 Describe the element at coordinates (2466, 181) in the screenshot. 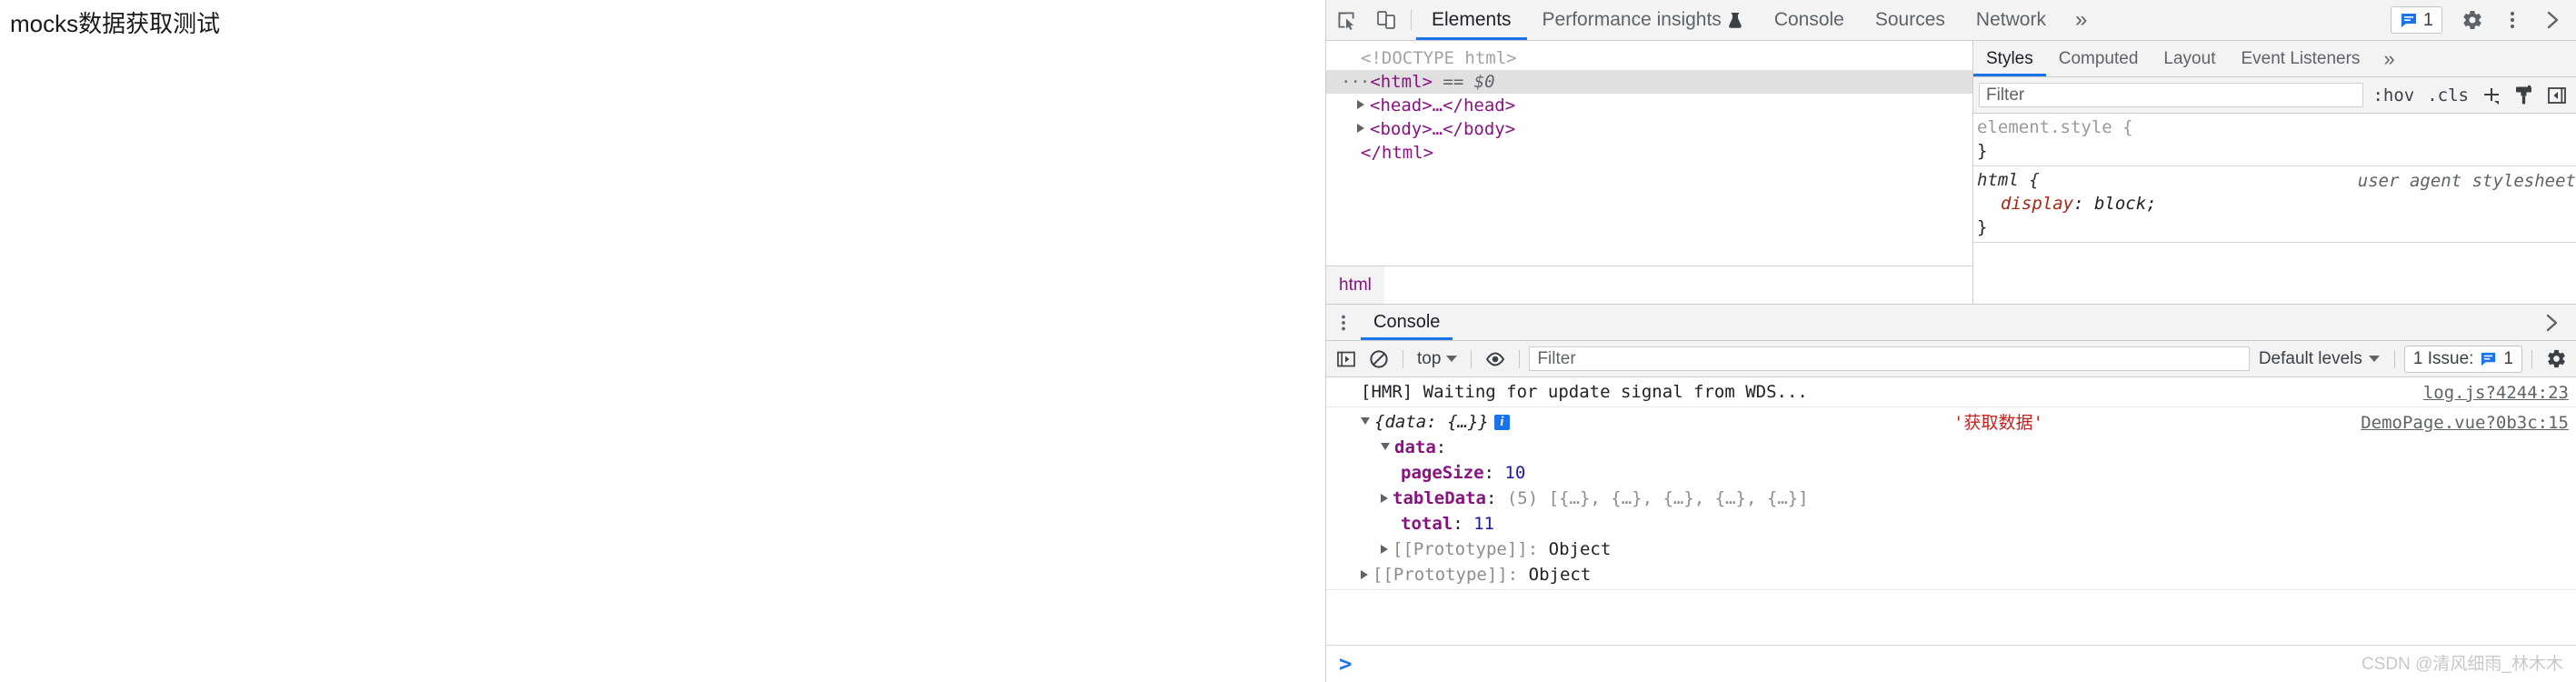

I see `style-rule-origin: user agent stylesheet` at that location.